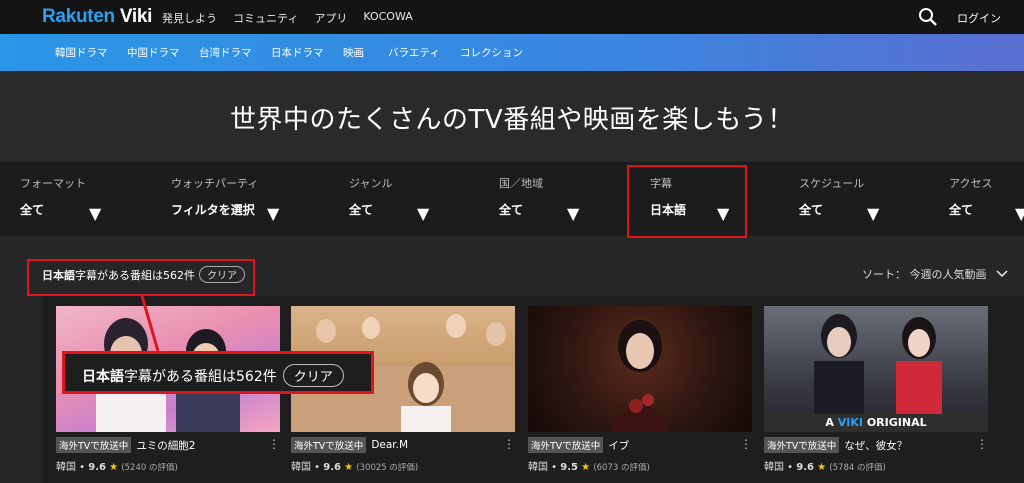 This screenshot has width=1024, height=483. What do you see at coordinates (150, 323) in the screenshot?
I see `callout-connector` at bounding box center [150, 323].